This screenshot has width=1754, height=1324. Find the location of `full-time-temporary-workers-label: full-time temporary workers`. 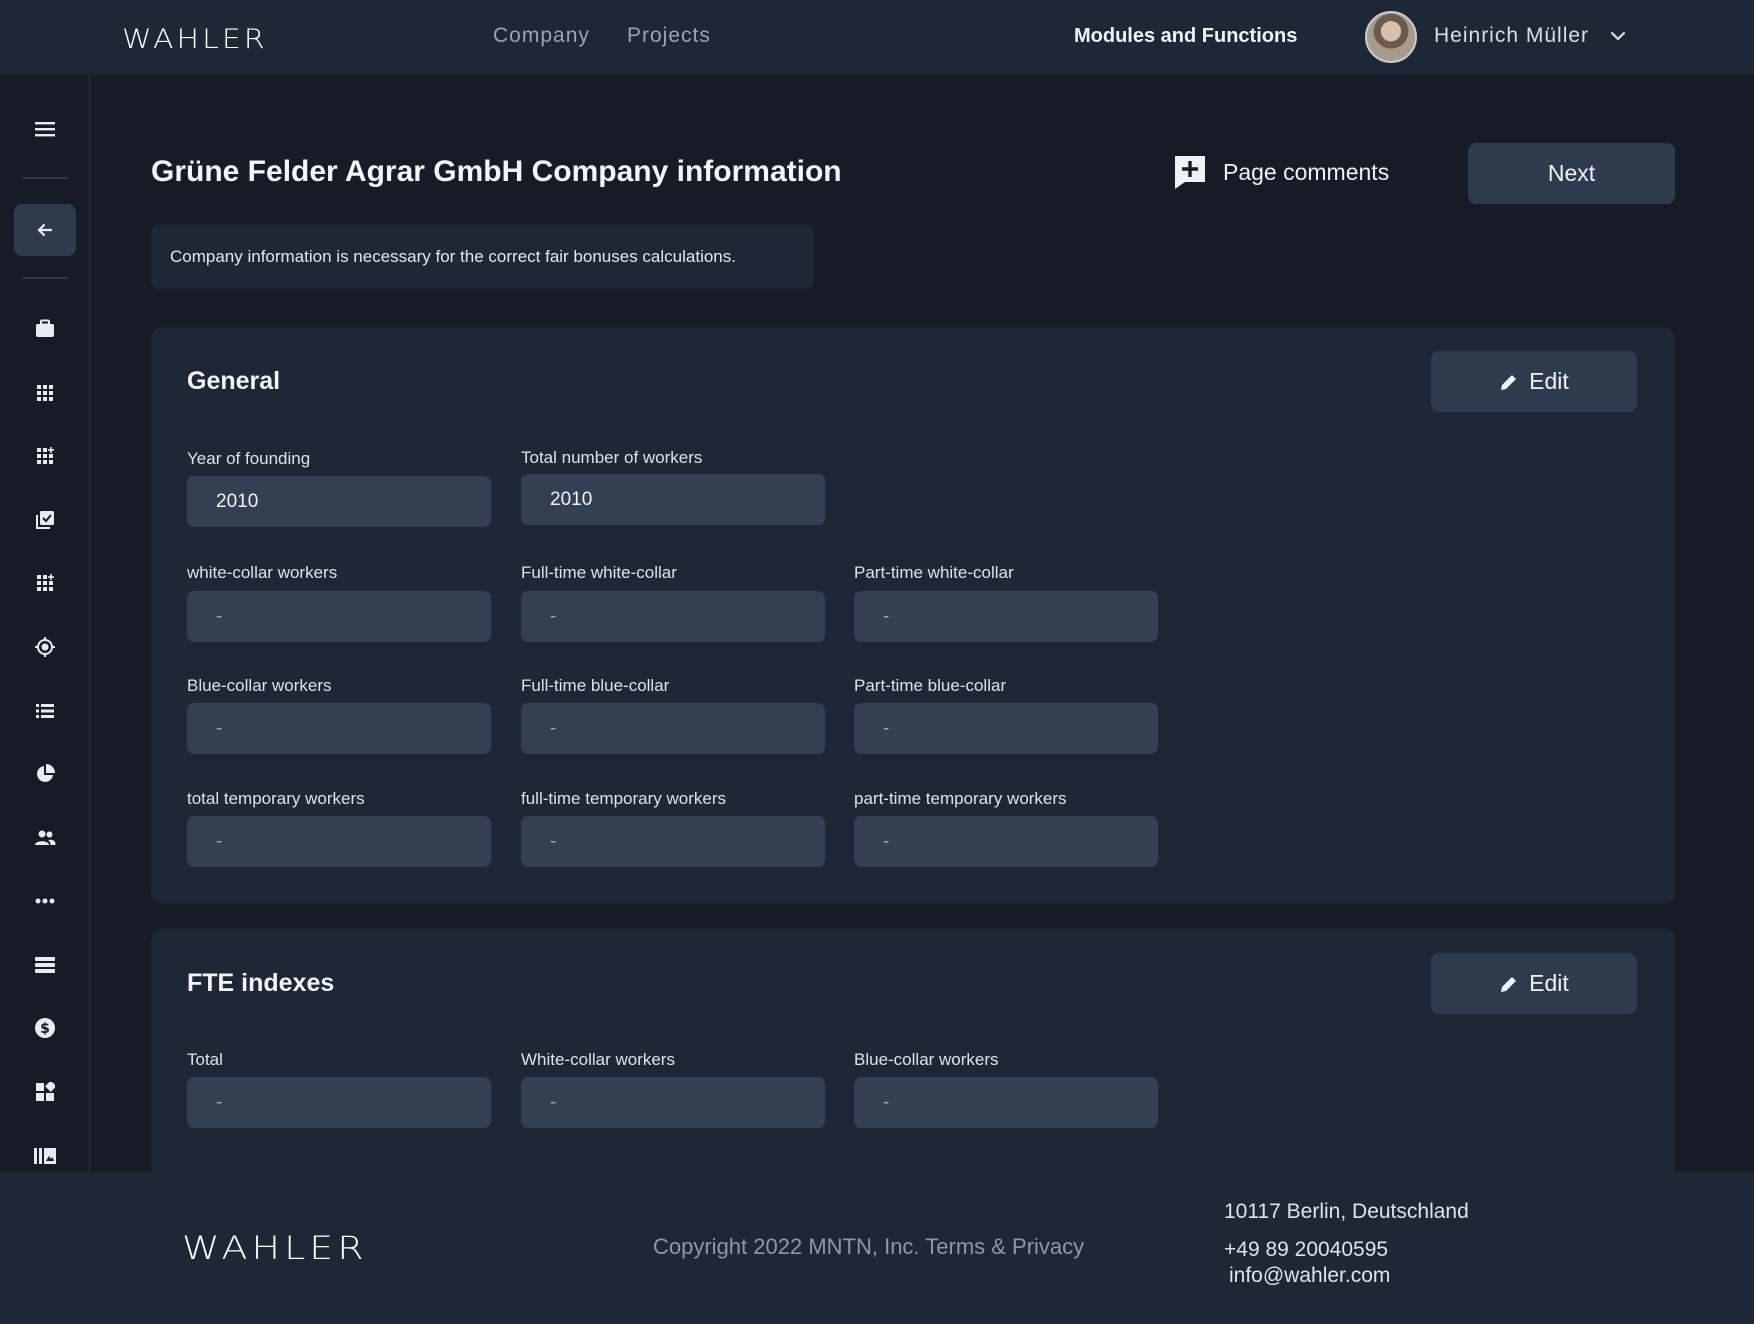

full-time-temporary-workers-label: full-time temporary workers is located at coordinates (623, 798).